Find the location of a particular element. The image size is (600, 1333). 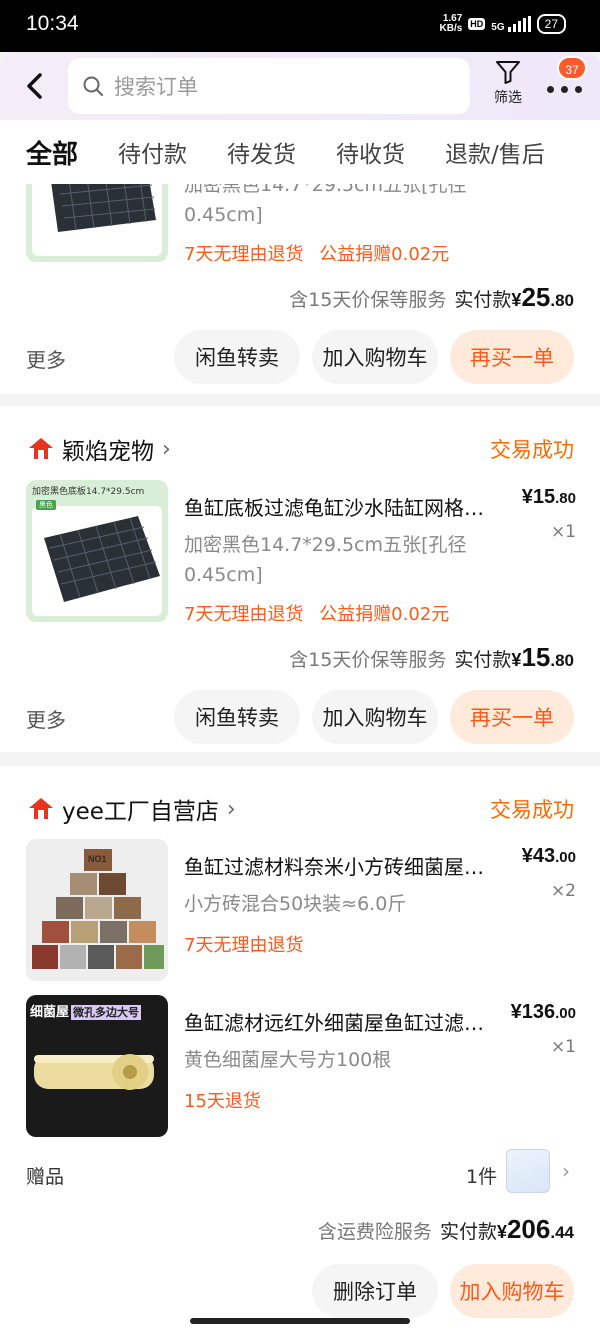

charity-tag: 公益捐赠0.02元 is located at coordinates (384, 254).